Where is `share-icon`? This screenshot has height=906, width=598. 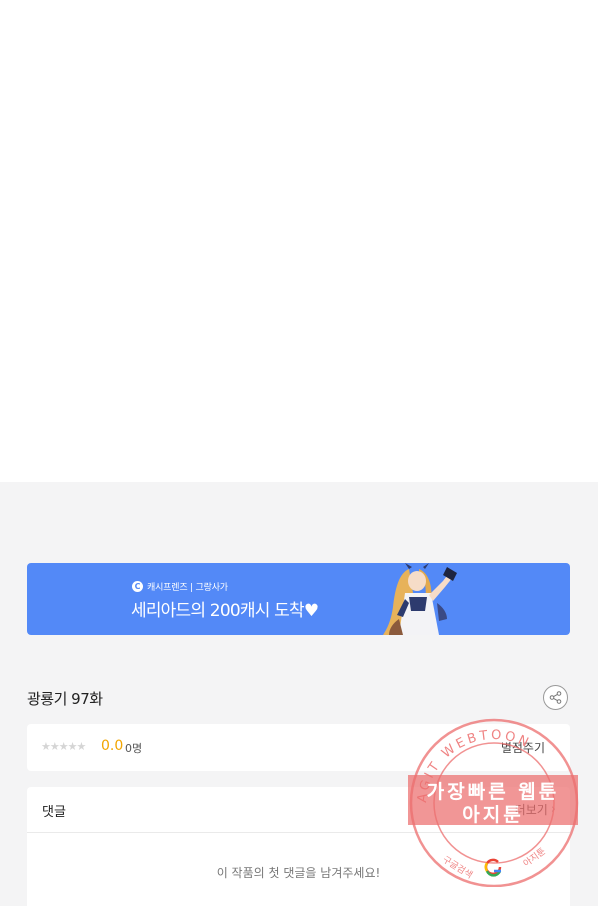
share-icon is located at coordinates (555, 697).